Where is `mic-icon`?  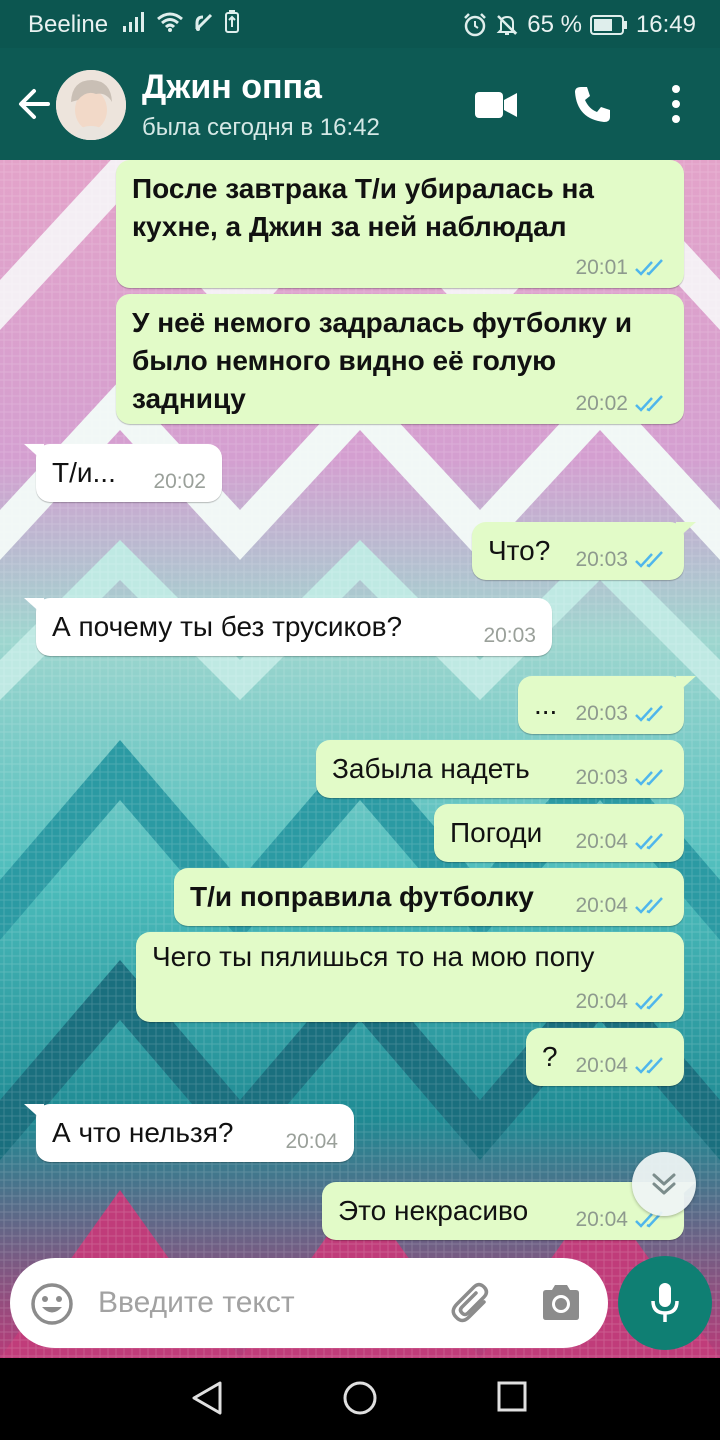 mic-icon is located at coordinates (665, 1302).